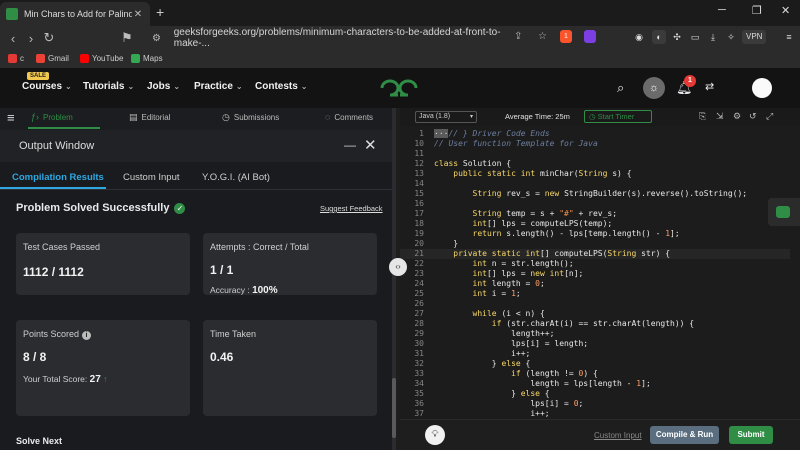 This screenshot has height=450, width=800. I want to click on tab-close-icon: ✕, so click(138, 14).